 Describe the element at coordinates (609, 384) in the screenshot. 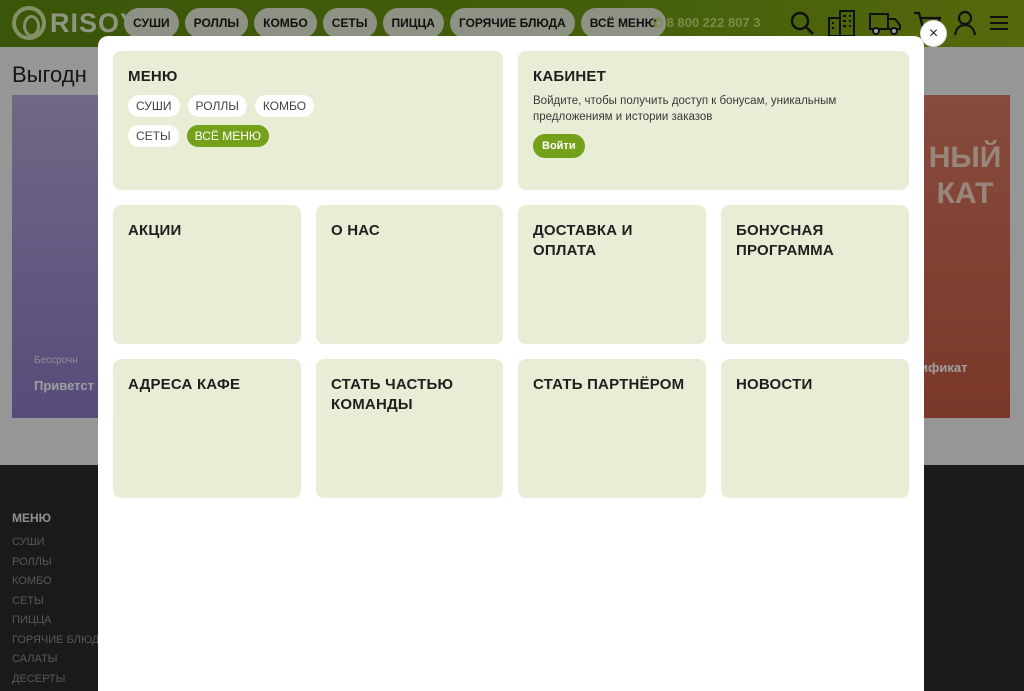

I see `card-title: СТАТЬ ПАРТНЁРОМ` at that location.